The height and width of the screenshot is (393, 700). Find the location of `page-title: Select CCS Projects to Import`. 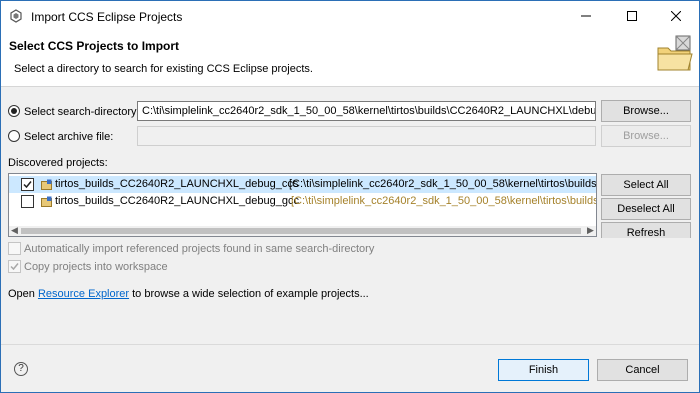

page-title: Select CCS Projects to Import is located at coordinates (94, 46).